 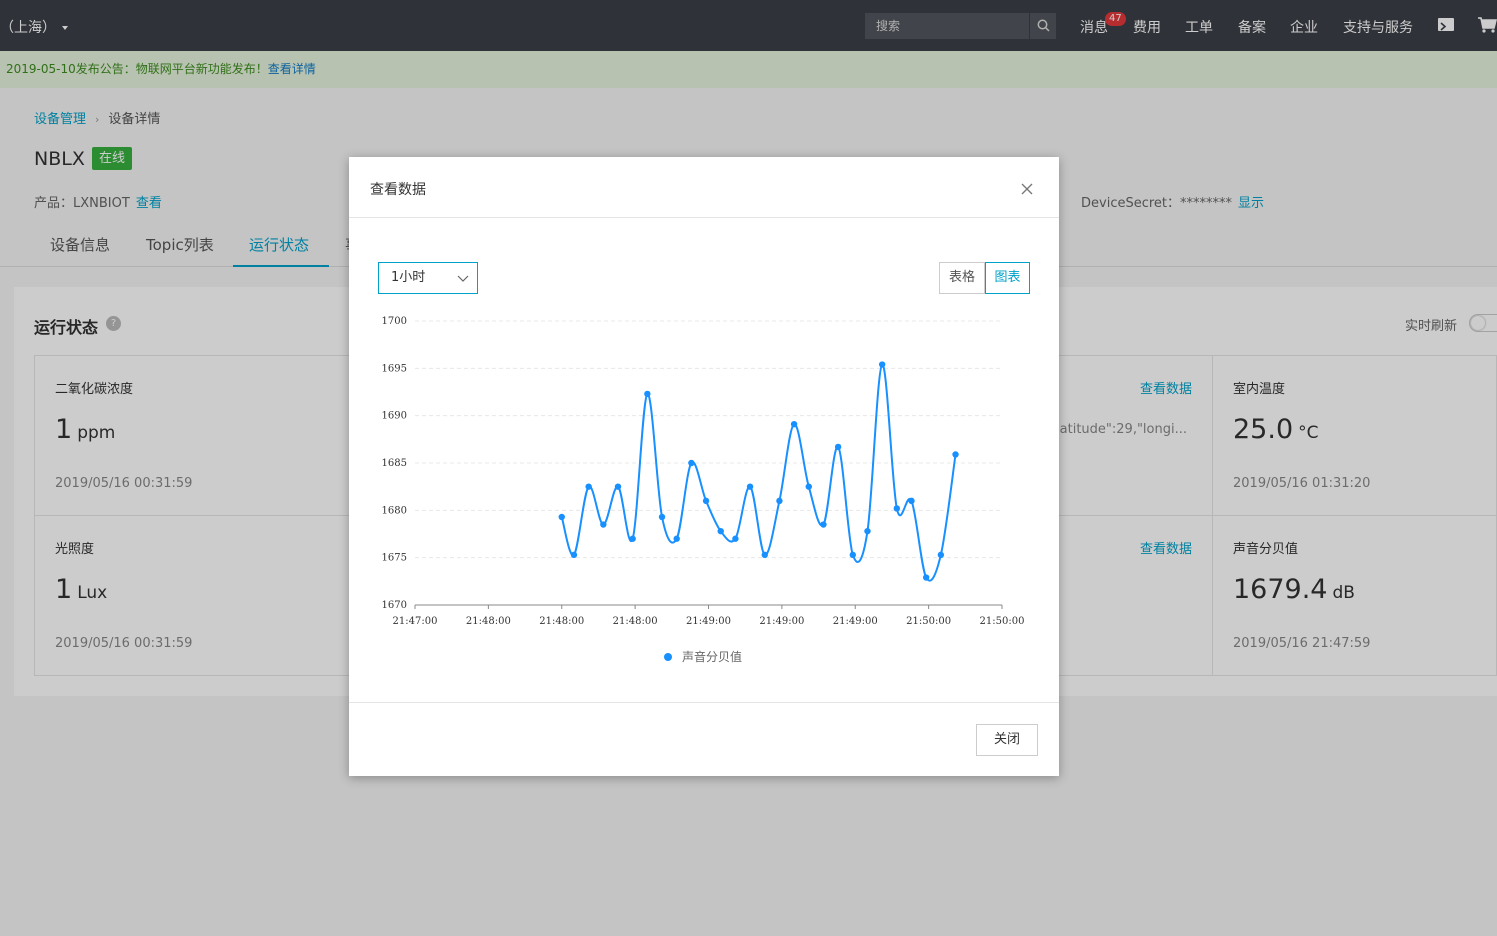 I want to click on y-tick-label: 1695, so click(x=394, y=368).